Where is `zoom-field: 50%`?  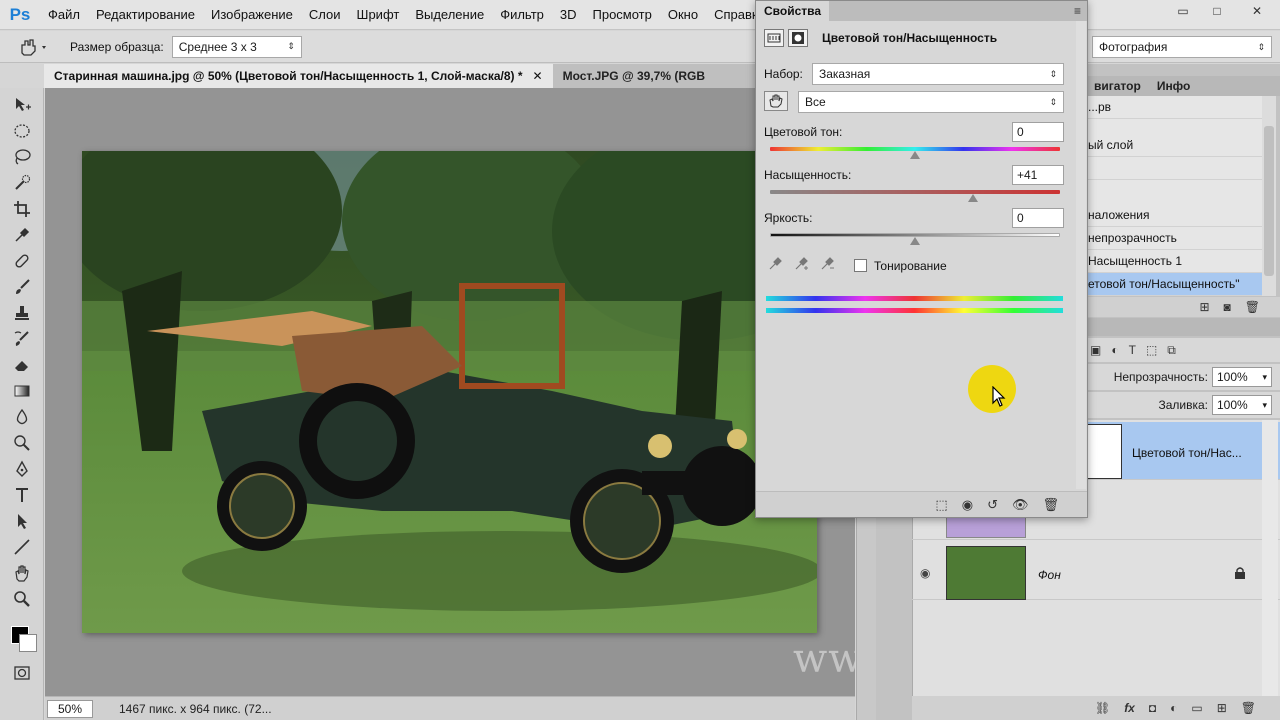 zoom-field: 50% is located at coordinates (70, 708).